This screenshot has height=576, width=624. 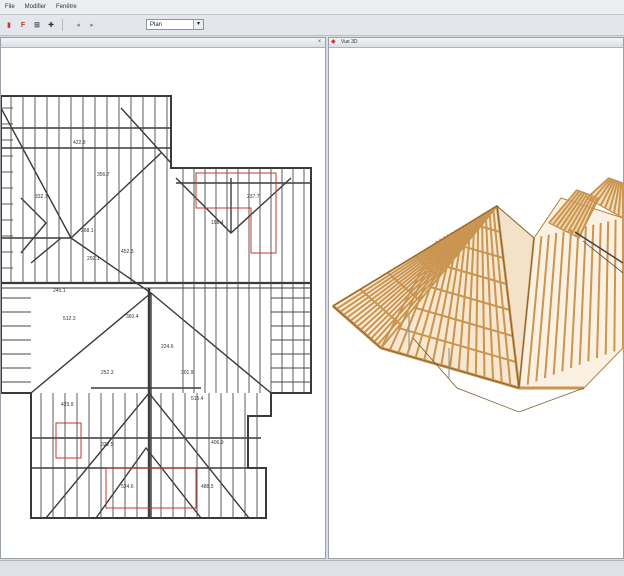 I want to click on dimension-label: 524.6, so click(x=127, y=487).